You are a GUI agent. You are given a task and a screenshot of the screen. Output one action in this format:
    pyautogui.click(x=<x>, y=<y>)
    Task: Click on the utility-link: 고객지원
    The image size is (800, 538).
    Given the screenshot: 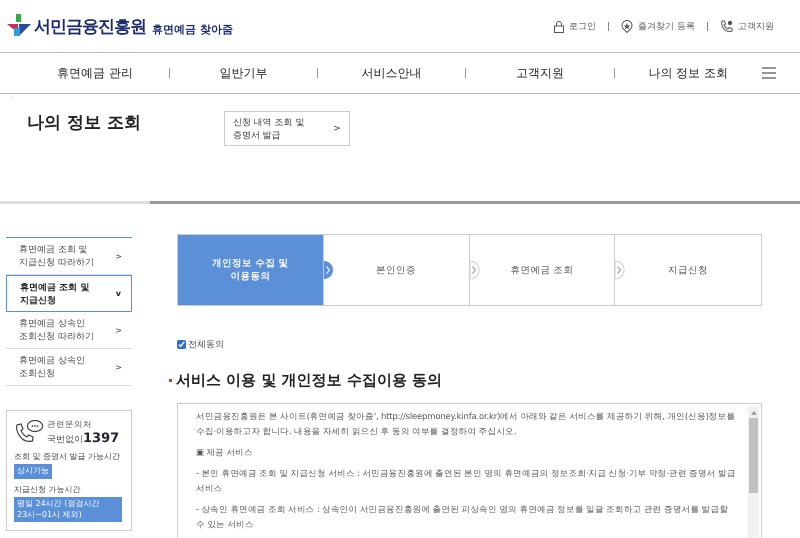 What is the action you would take?
    pyautogui.click(x=756, y=26)
    